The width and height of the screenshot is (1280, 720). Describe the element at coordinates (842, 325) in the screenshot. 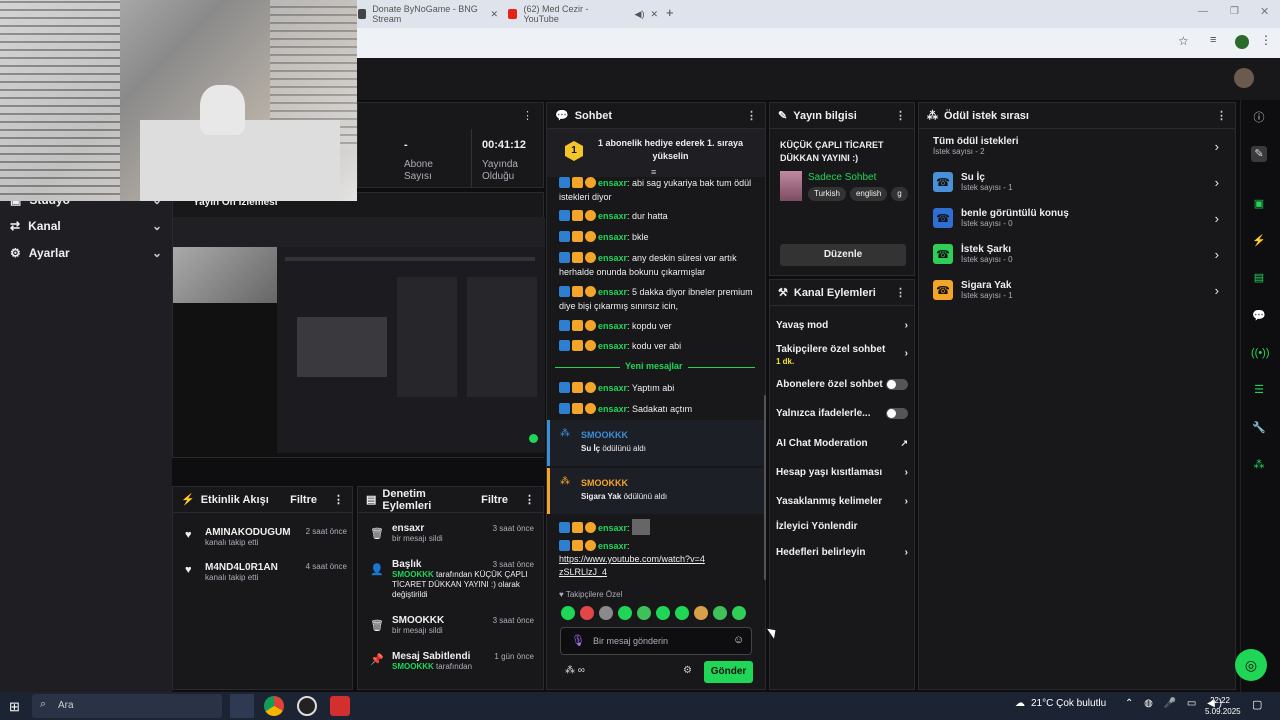

I see `slow-mode-item: Yavaş mod ›` at that location.